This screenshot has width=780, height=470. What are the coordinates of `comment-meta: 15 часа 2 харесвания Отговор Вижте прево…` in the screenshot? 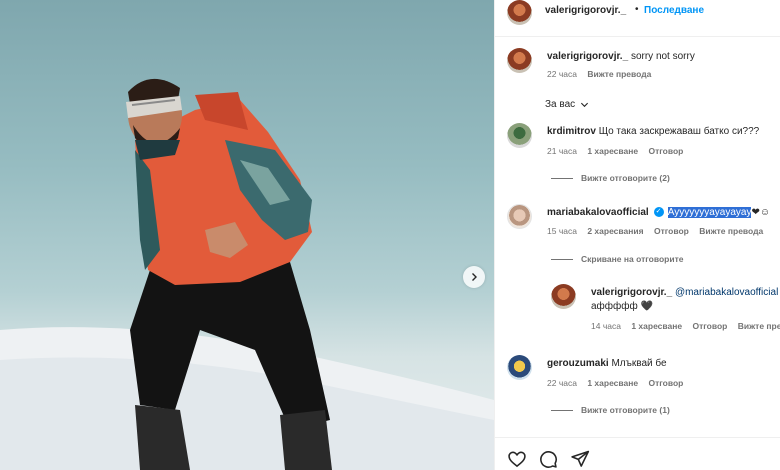 It's located at (659, 231).